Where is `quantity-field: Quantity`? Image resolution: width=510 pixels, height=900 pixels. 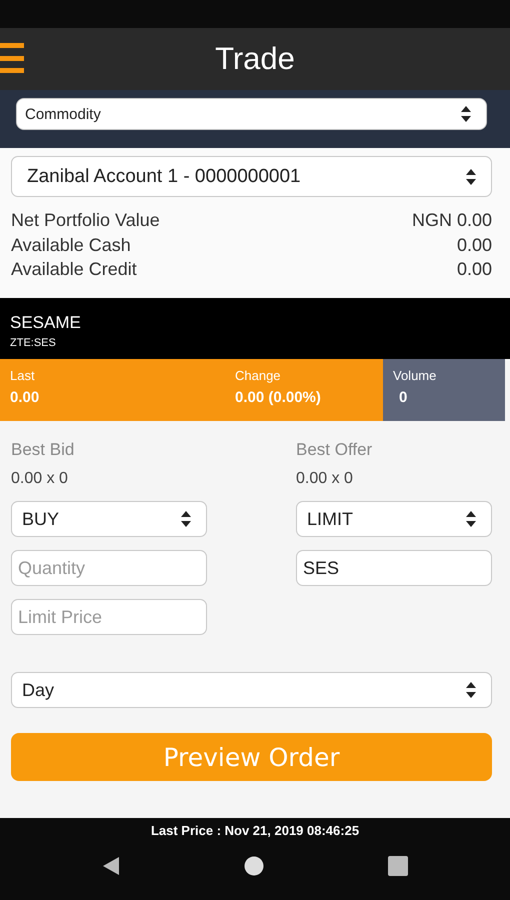 quantity-field: Quantity is located at coordinates (109, 568).